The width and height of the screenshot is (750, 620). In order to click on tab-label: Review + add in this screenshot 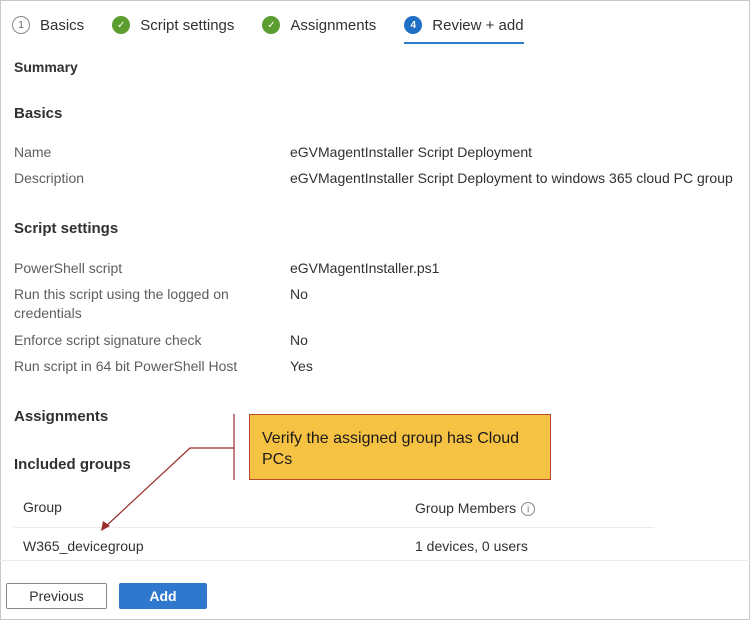, I will do `click(478, 25)`.